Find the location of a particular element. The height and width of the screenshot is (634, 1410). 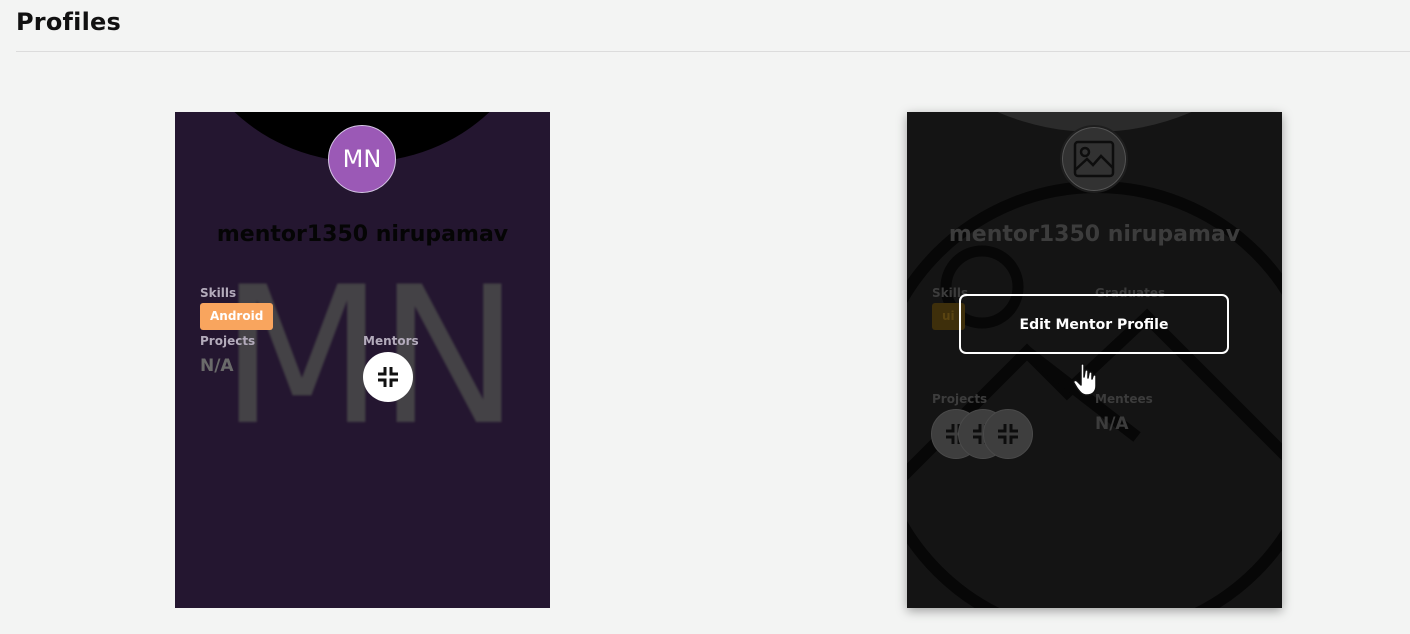

avatar is located at coordinates (1094, 159).